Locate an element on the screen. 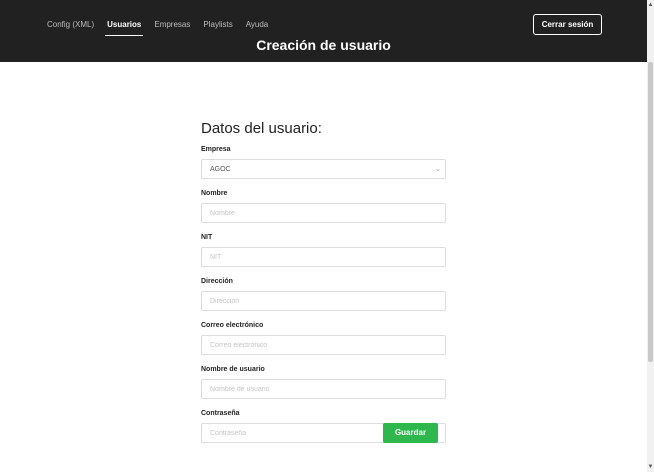 This screenshot has height=472, width=654. nit-label: NIT is located at coordinates (207, 237).